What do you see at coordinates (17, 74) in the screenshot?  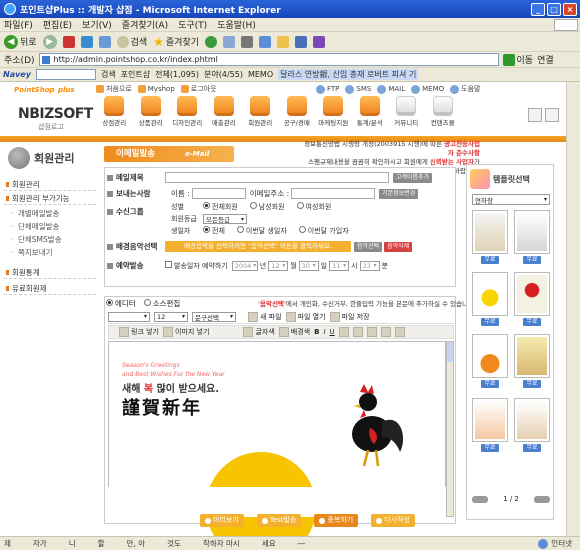 I see `navey-logo: Navey` at bounding box center [17, 74].